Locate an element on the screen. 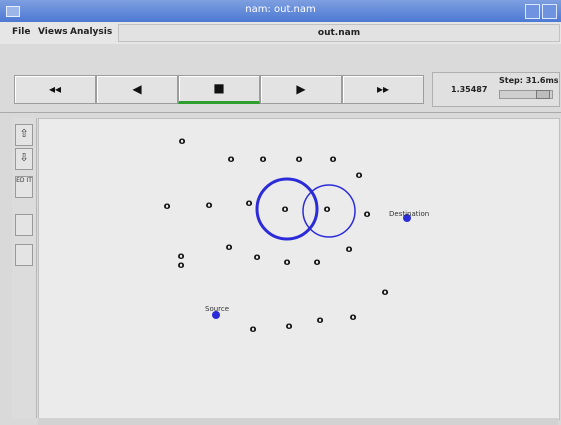  play-button: ▶ is located at coordinates (301, 89).